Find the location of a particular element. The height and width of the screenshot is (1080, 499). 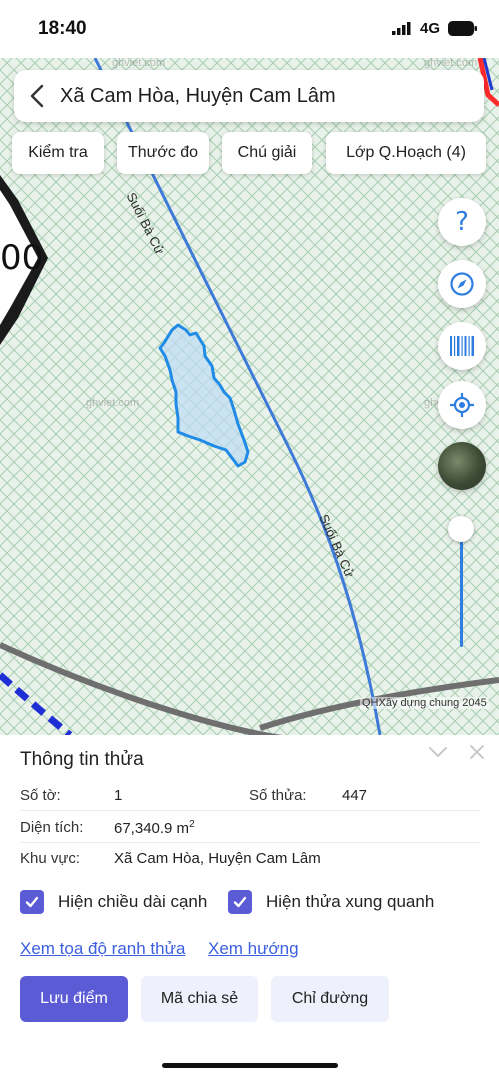

status-time: 18:40 is located at coordinates (62, 28).